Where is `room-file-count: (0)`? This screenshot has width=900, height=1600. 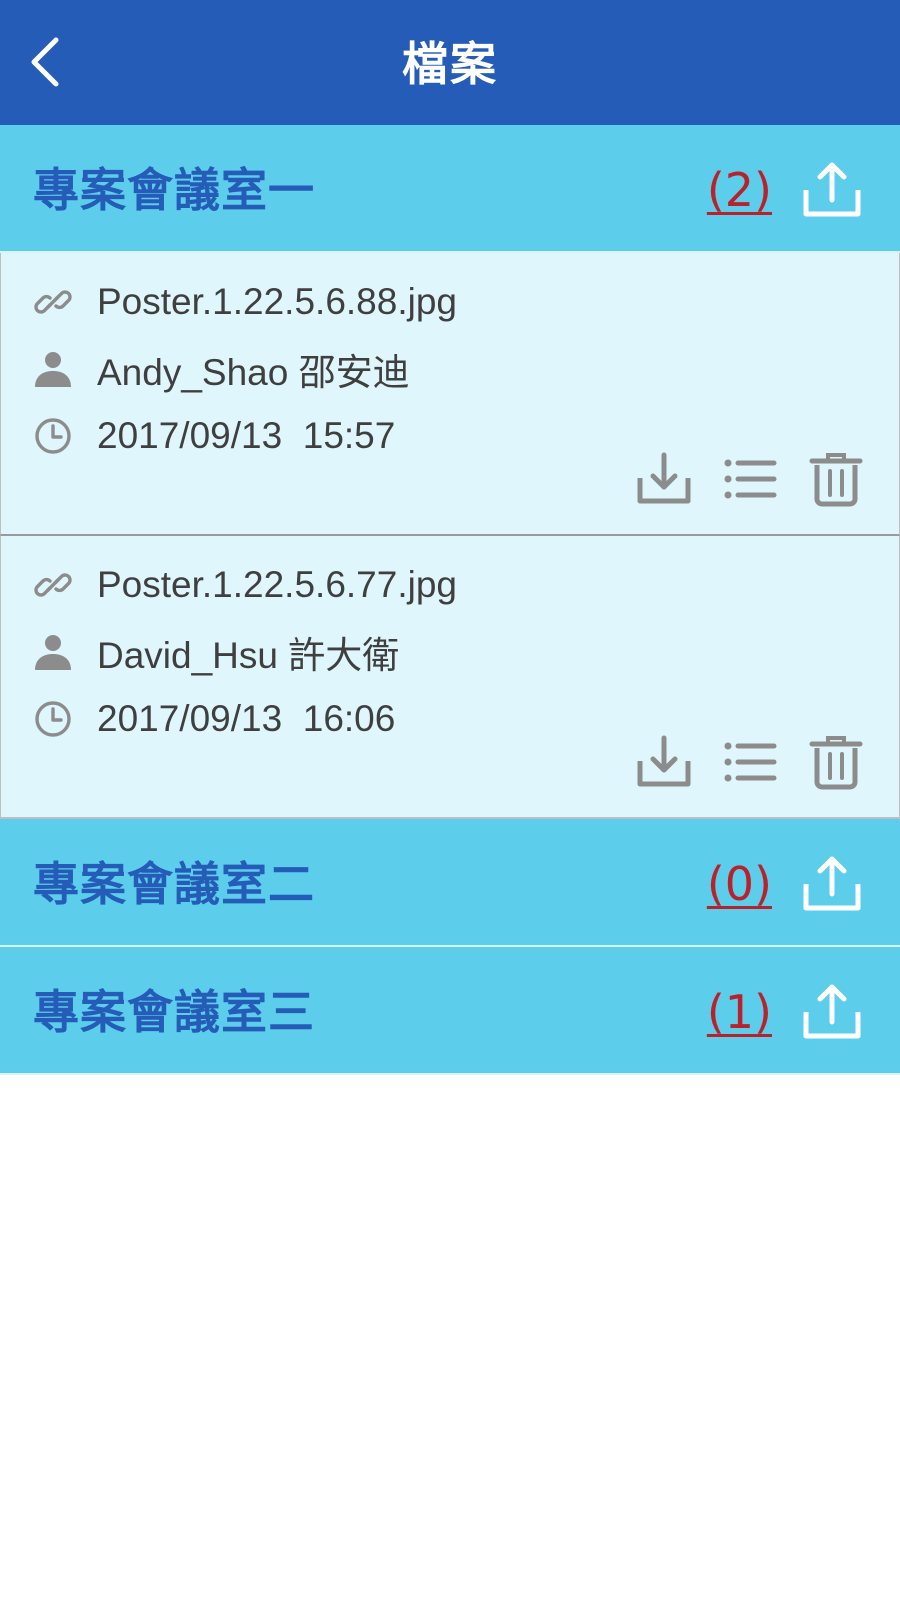
room-file-count: (0) is located at coordinates (739, 883).